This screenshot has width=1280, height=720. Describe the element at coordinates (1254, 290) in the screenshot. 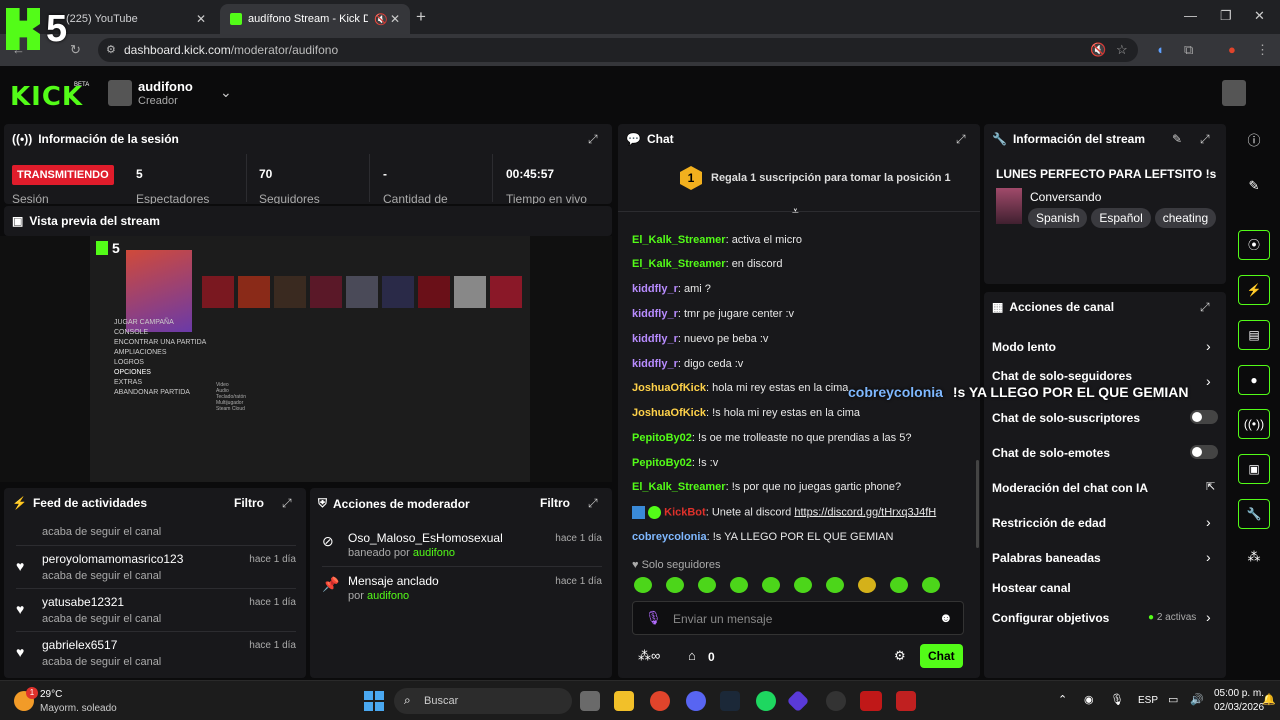

I see `lightning-icon: ⚡` at that location.